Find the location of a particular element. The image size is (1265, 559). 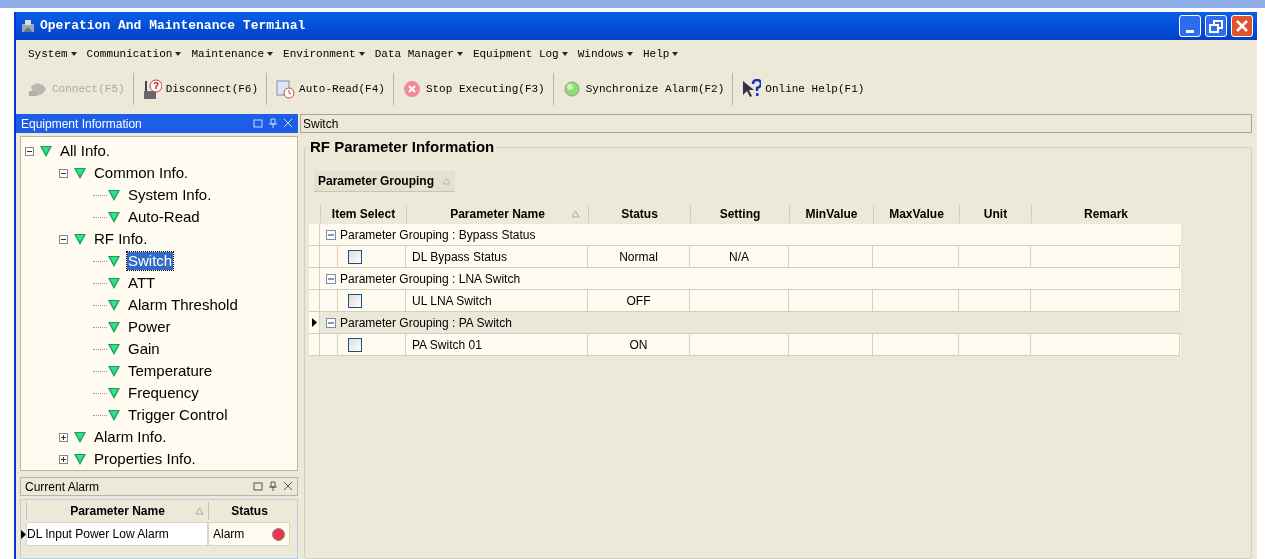

menu-item: Data Manager is located at coordinates (418, 54).